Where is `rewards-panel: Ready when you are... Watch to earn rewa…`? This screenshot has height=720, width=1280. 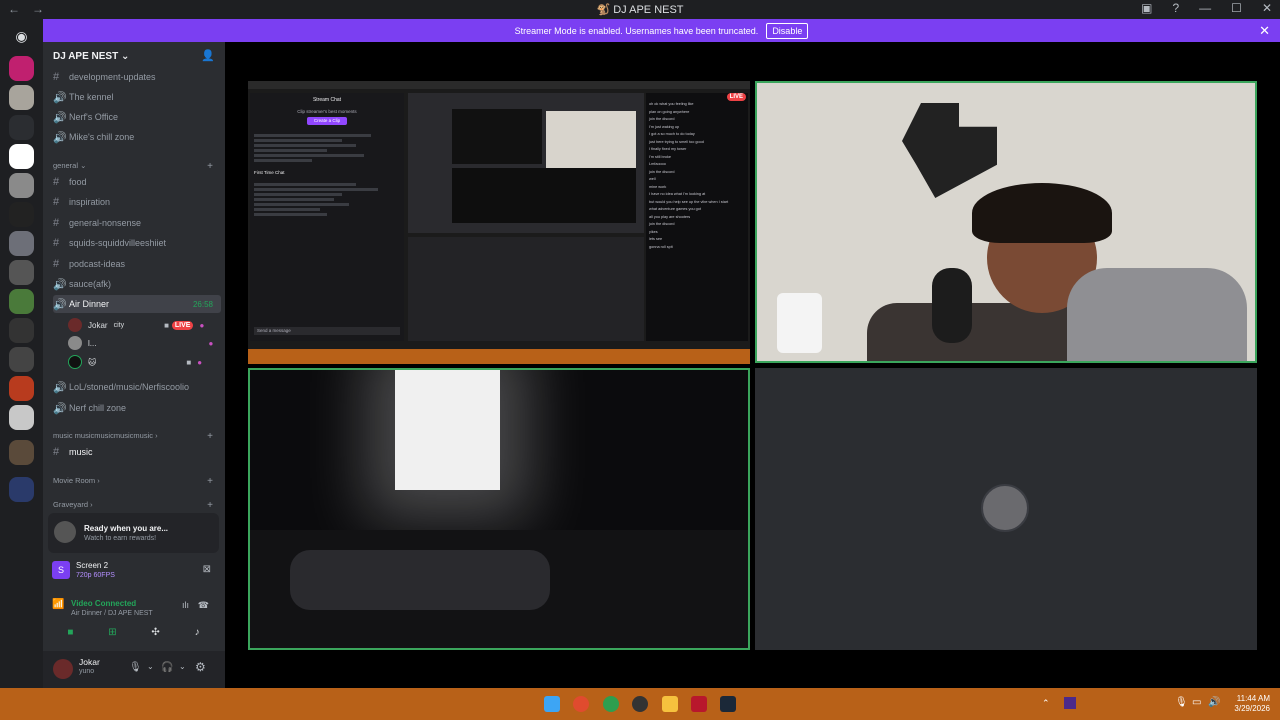 rewards-panel: Ready when you are... Watch to earn rewa… is located at coordinates (133, 533).